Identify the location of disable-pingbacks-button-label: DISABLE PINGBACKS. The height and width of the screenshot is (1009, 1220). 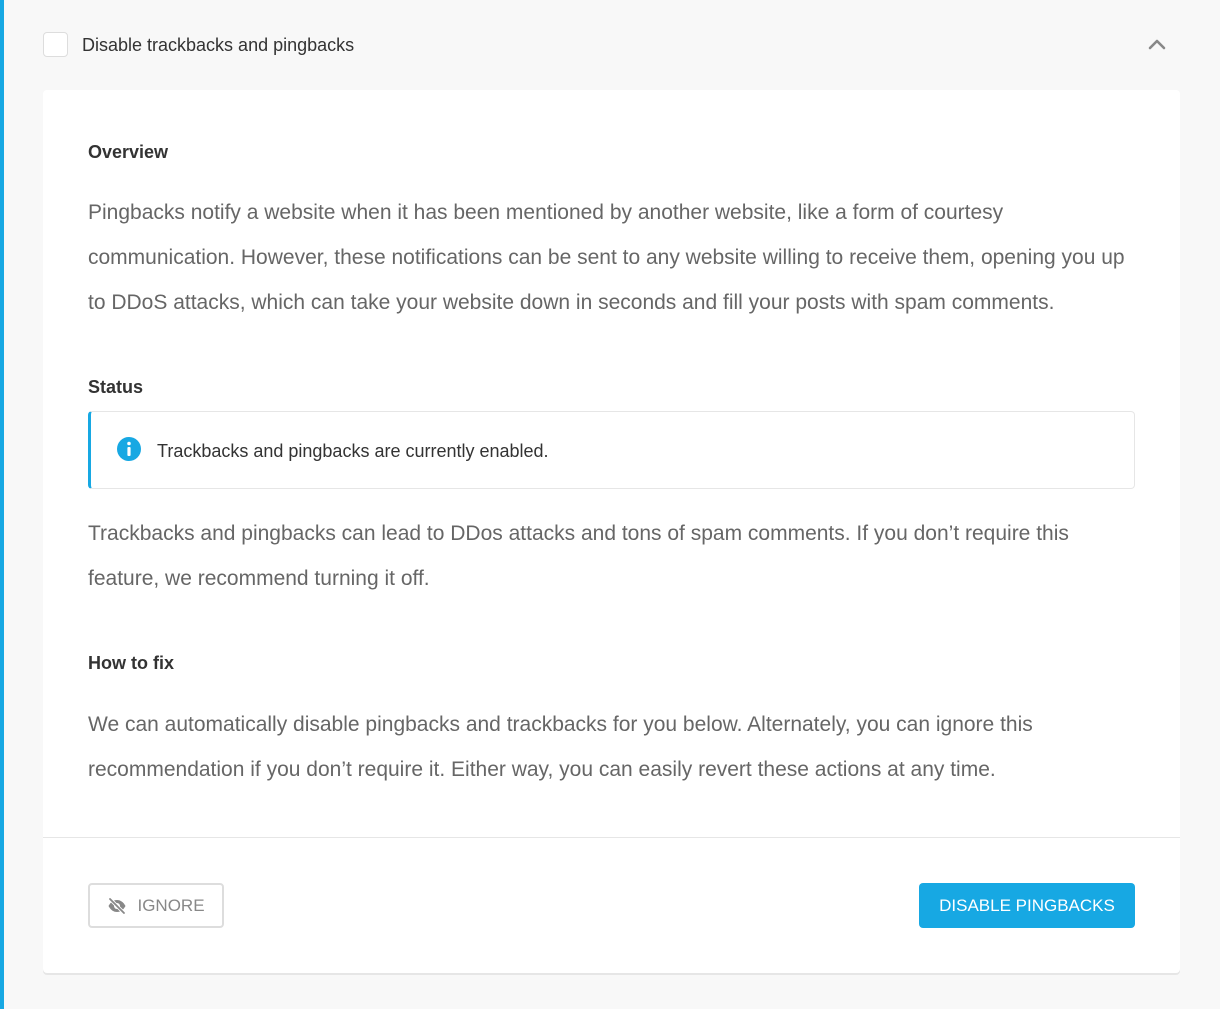
(1027, 905).